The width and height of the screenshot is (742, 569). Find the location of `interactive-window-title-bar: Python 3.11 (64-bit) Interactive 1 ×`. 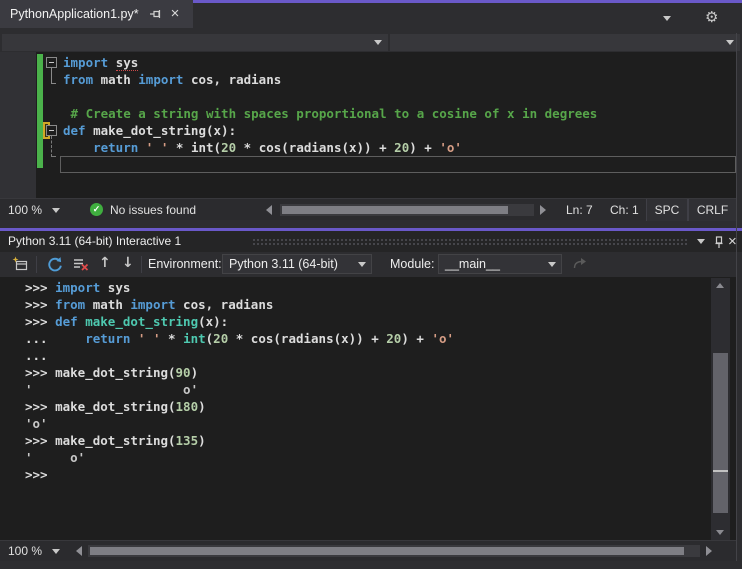

interactive-window-title-bar: Python 3.11 (64-bit) Interactive 1 × is located at coordinates (371, 241).